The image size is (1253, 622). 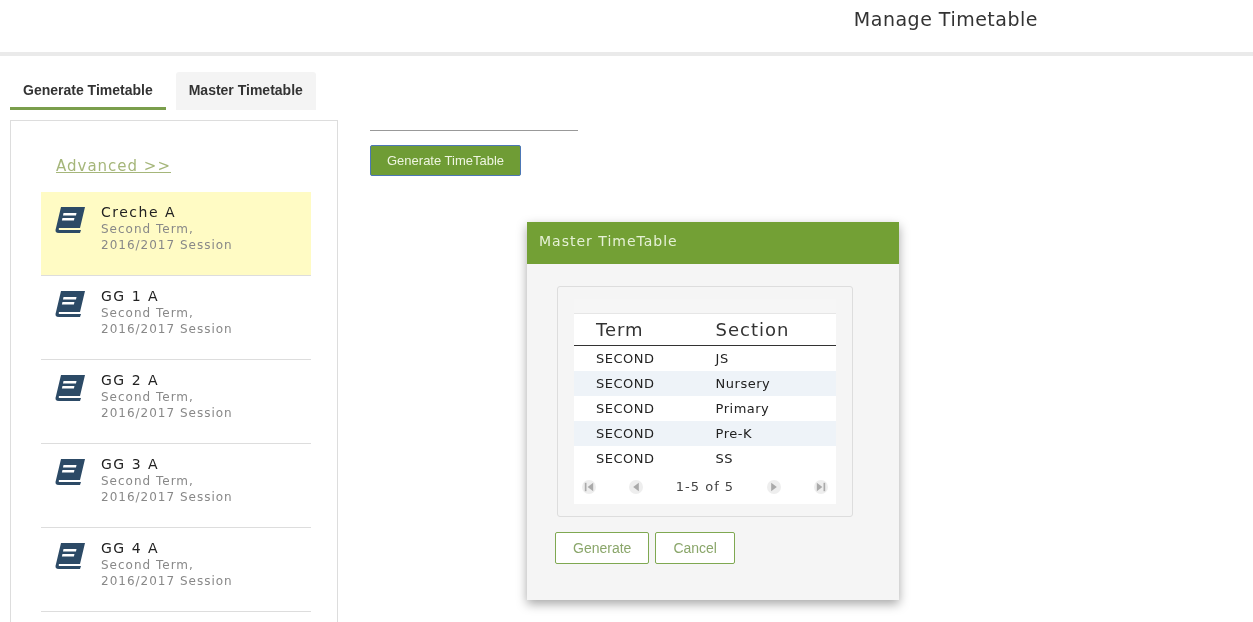 I want to click on table-cell: Primary, so click(x=764, y=408).